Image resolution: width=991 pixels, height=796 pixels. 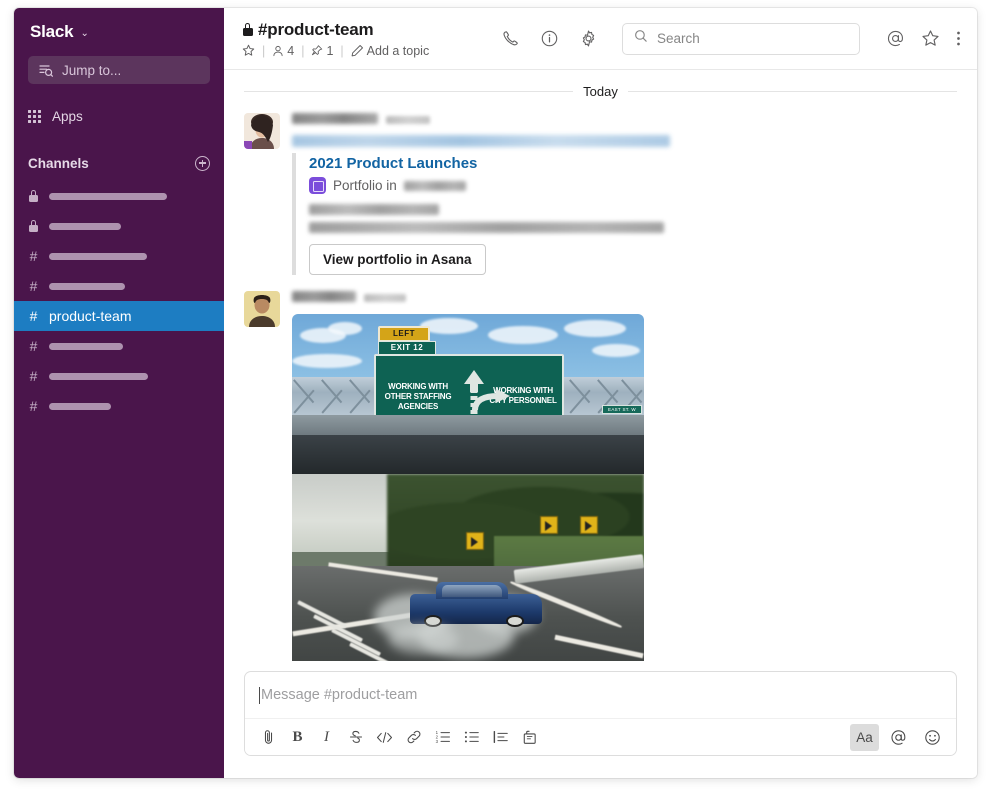 I want to click on star-outline-icon, so click(x=930, y=38).